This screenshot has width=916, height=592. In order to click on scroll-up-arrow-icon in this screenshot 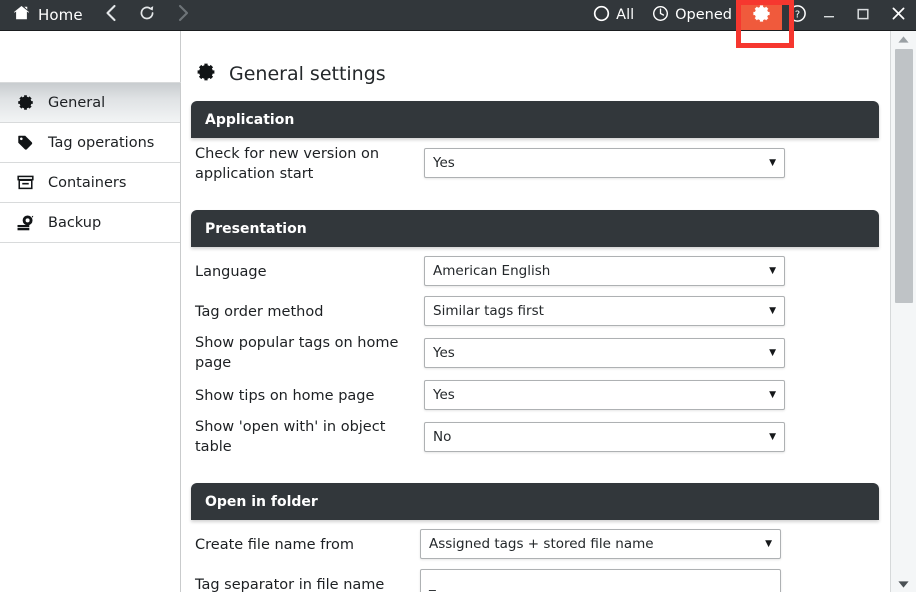, I will do `click(903, 39)`.